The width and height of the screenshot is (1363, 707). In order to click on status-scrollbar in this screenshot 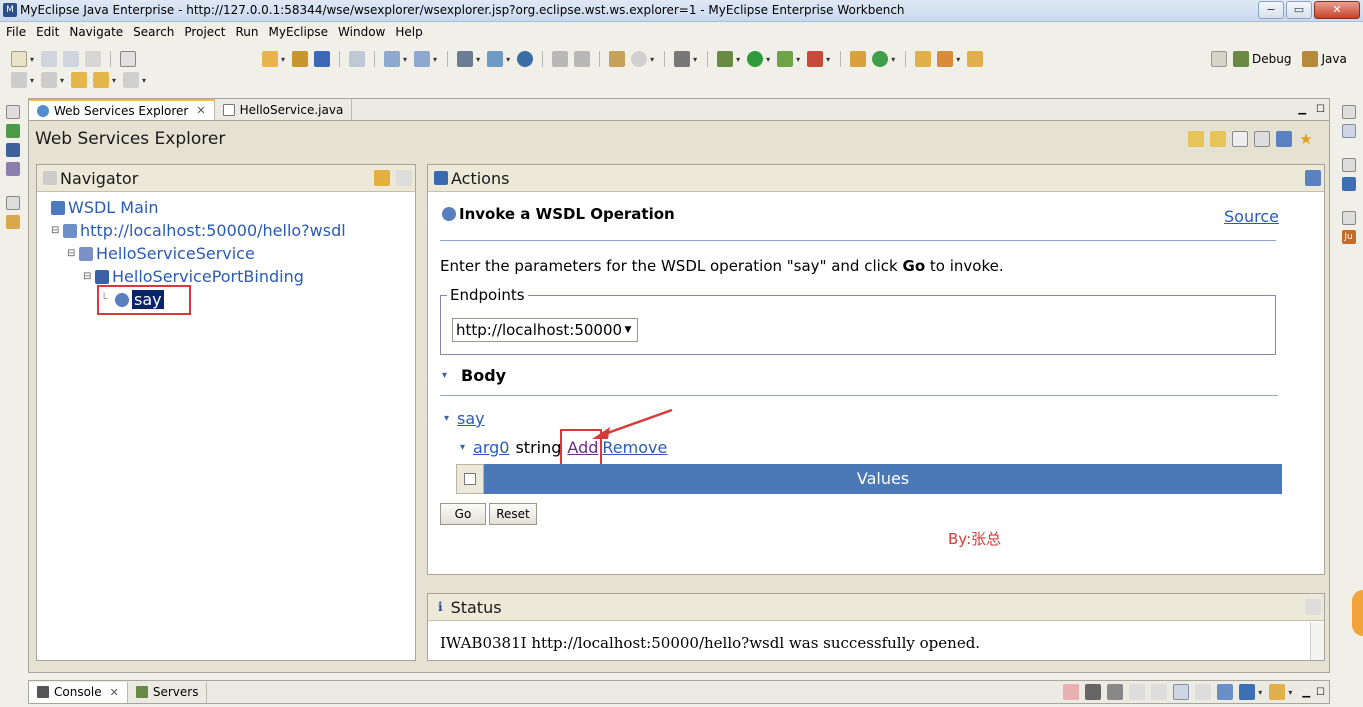, I will do `click(1317, 641)`.